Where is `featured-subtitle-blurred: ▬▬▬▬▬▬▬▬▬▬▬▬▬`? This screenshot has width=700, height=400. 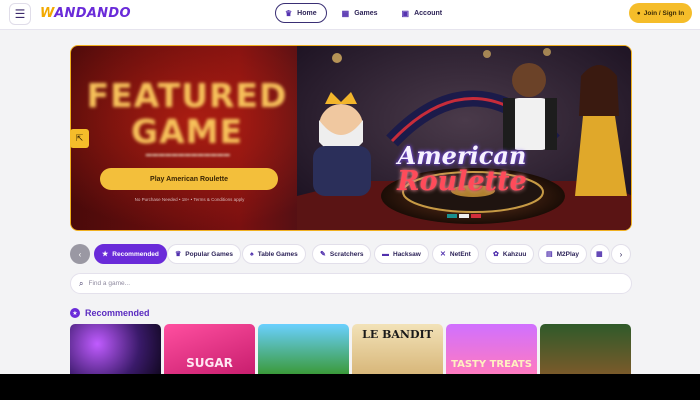 featured-subtitle-blurred: ▬▬▬▬▬▬▬▬▬▬▬▬▬ is located at coordinates (188, 155).